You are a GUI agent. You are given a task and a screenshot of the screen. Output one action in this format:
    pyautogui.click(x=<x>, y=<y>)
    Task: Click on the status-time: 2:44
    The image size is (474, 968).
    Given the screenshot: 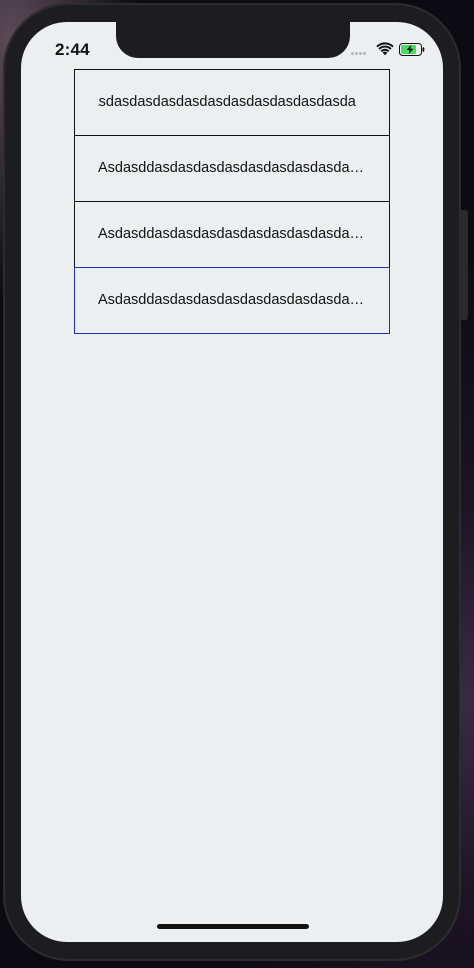 What is the action you would take?
    pyautogui.click(x=72, y=49)
    